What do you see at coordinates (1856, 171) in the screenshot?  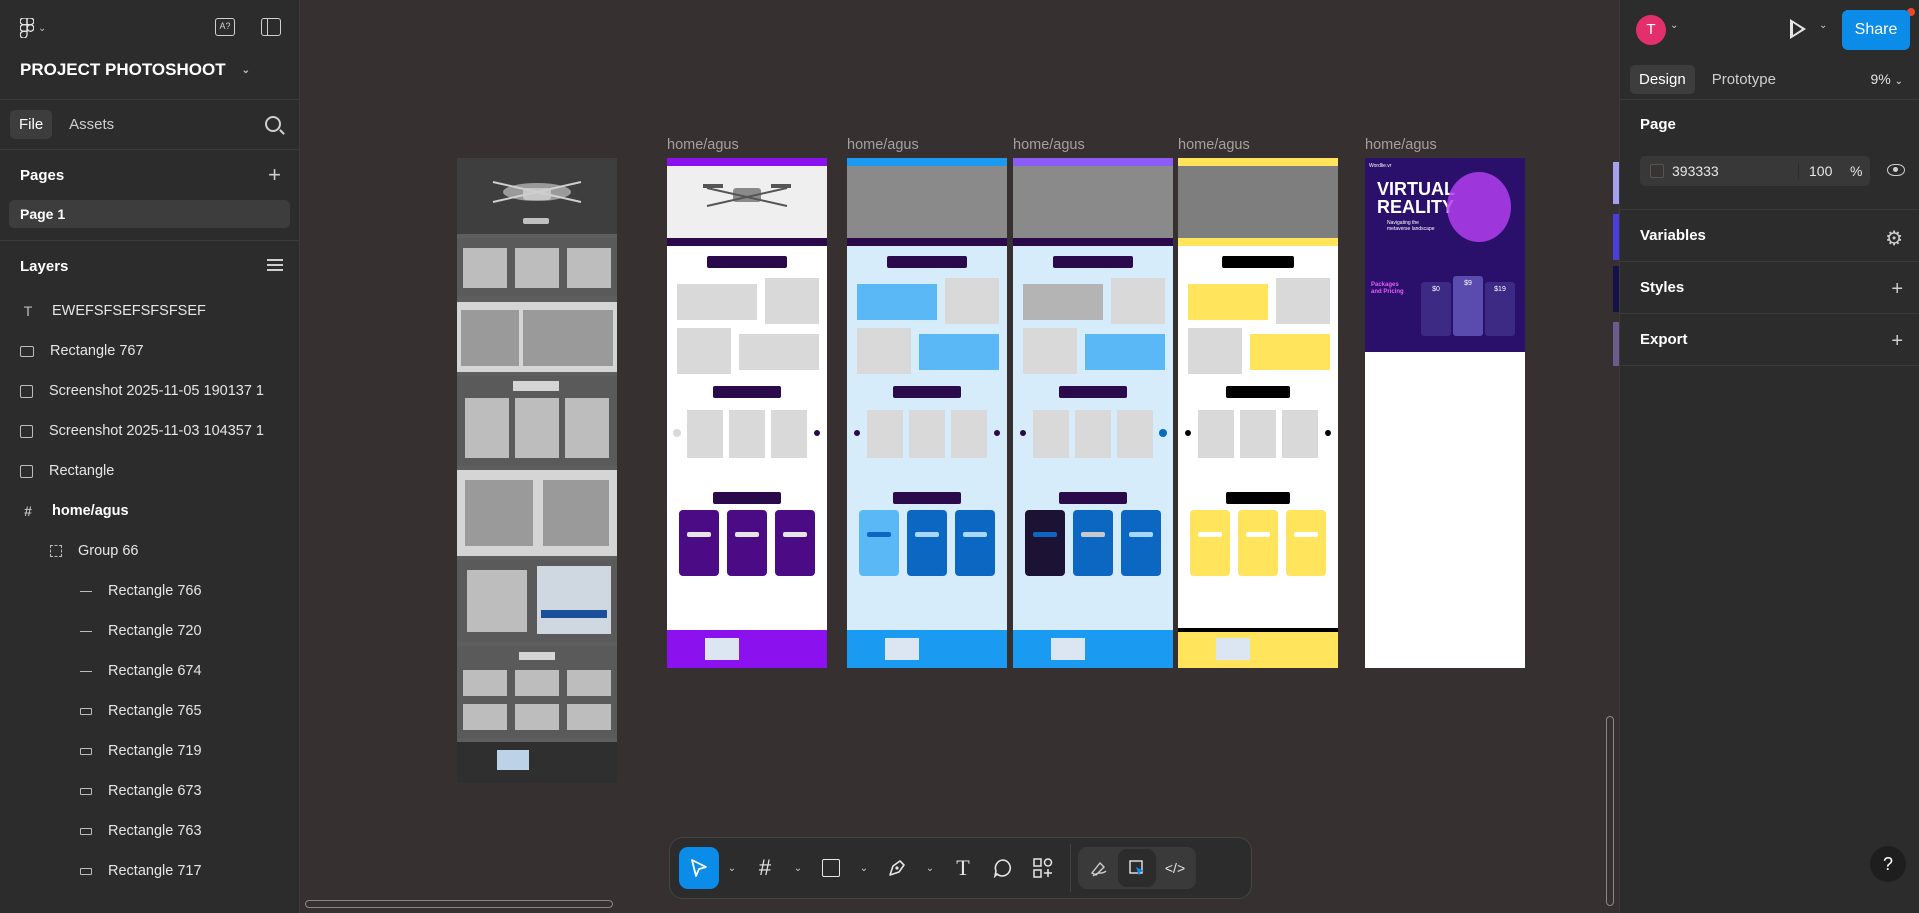 I see `percent-sign: %` at bounding box center [1856, 171].